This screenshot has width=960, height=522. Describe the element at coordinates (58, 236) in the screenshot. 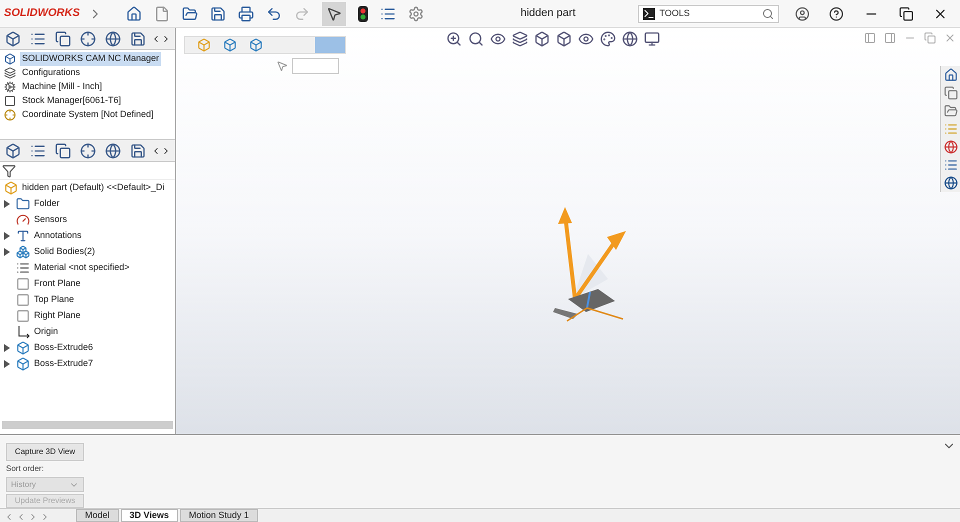

I see `tree-item: Annotations` at that location.